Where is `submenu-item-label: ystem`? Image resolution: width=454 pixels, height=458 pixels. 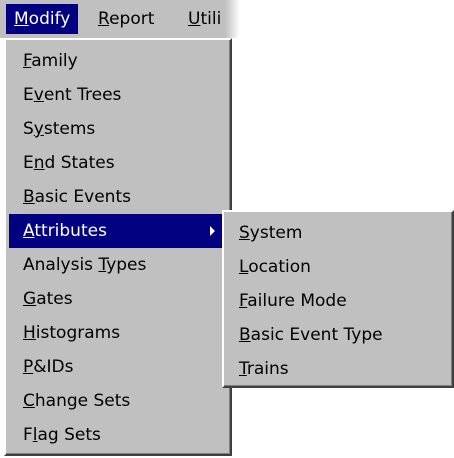
submenu-item-label: ystem is located at coordinates (276, 233).